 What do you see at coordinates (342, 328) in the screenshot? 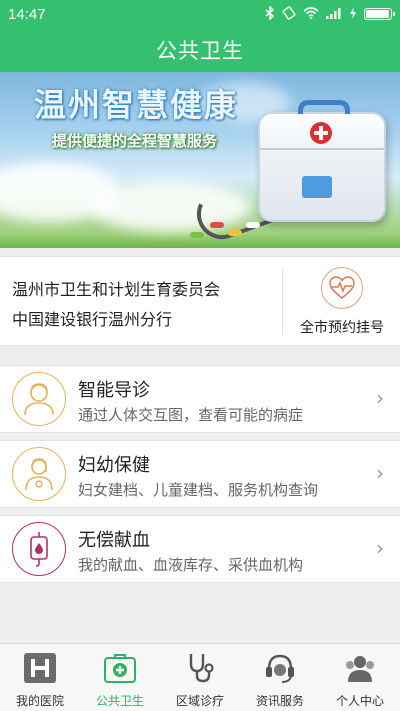
I see `appointment-label: 全市预约挂号` at bounding box center [342, 328].